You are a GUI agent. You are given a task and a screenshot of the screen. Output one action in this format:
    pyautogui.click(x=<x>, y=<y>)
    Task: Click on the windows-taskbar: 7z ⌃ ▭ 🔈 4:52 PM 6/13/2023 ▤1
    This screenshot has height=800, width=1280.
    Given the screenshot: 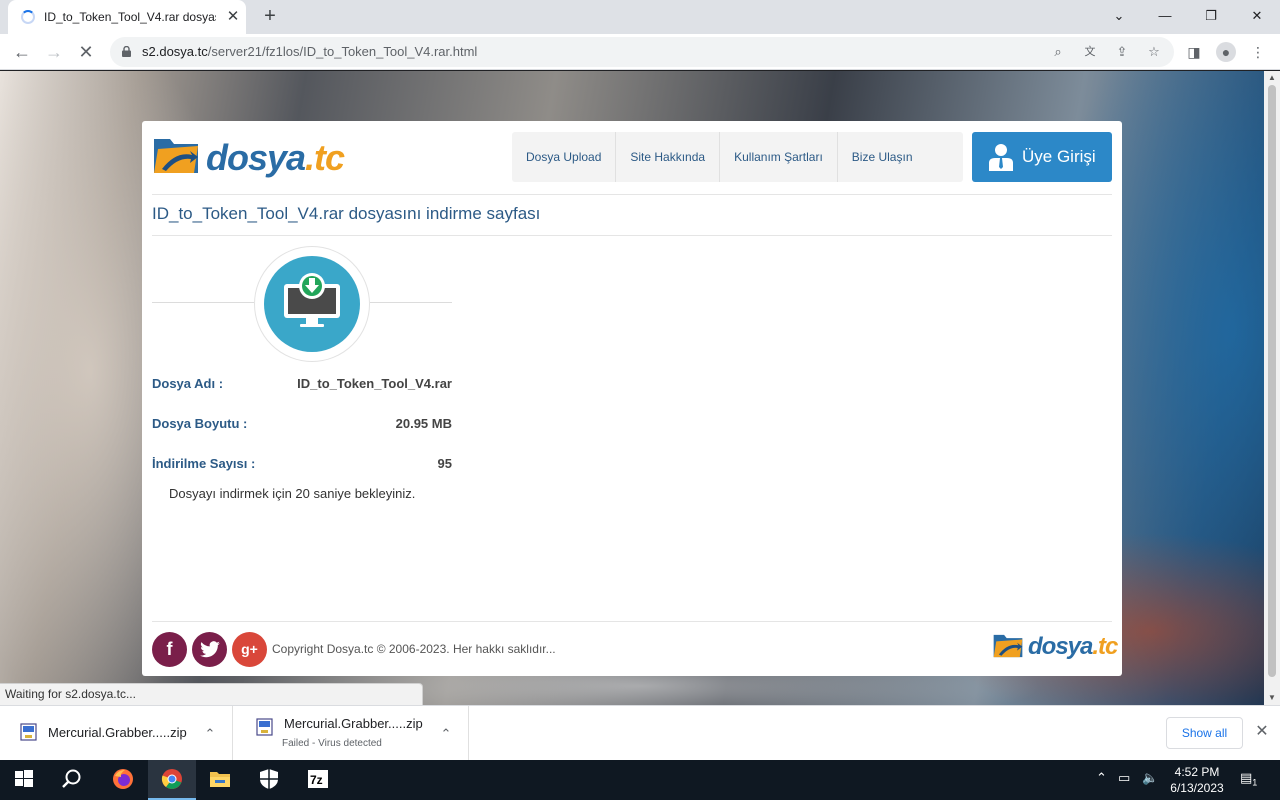 What is the action you would take?
    pyautogui.click(x=640, y=780)
    